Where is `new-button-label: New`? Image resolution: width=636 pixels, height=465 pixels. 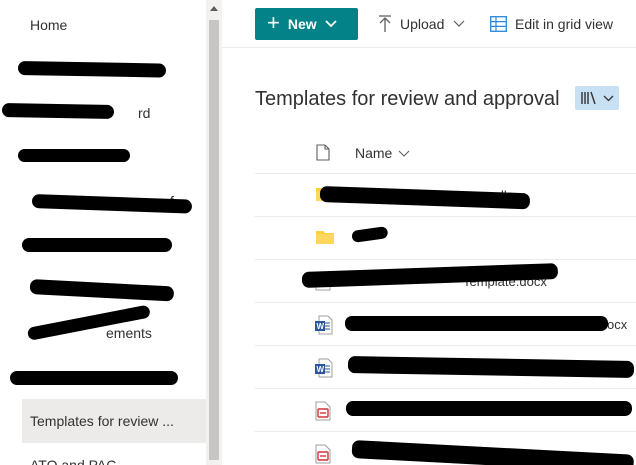
new-button-label: New is located at coordinates (302, 24).